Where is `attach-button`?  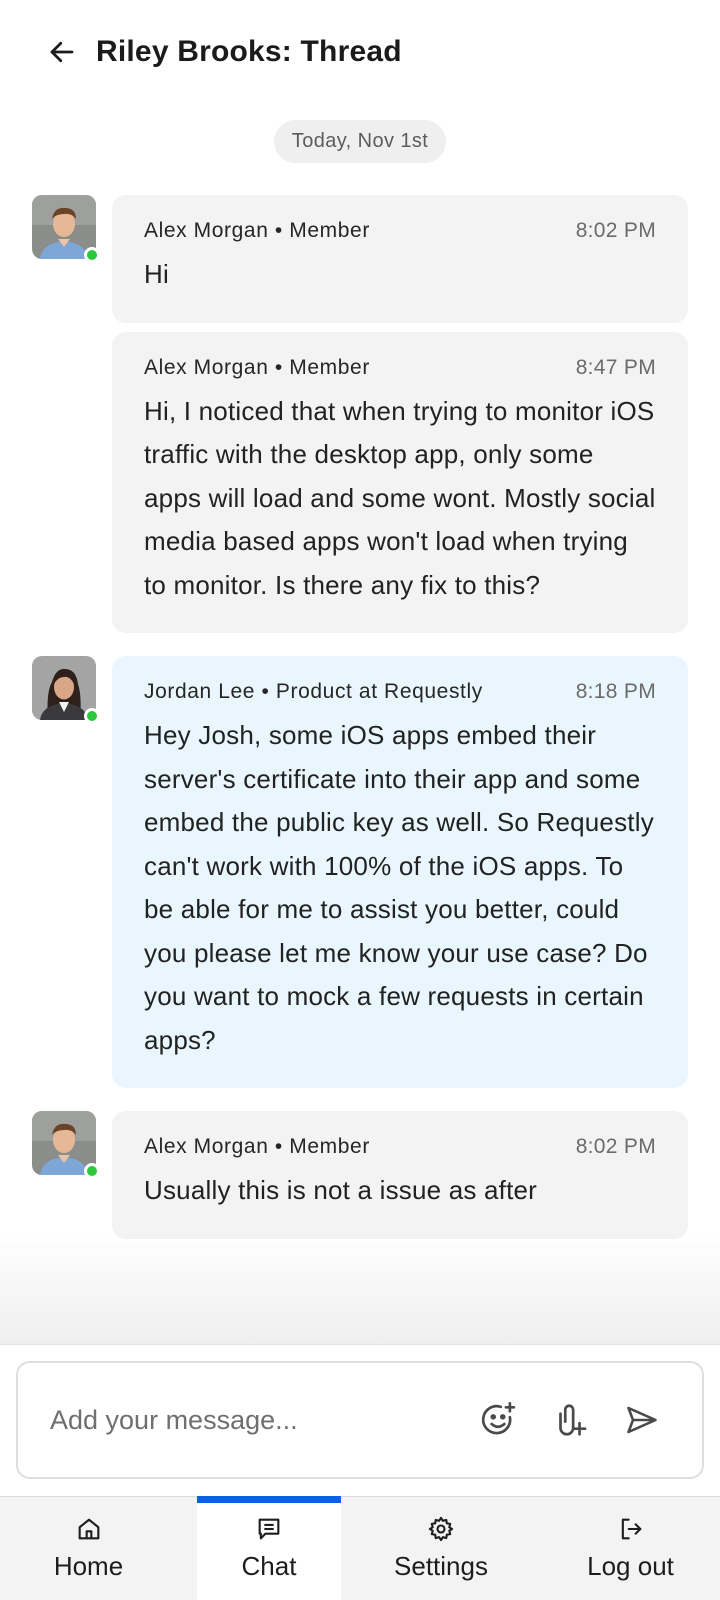
attach-button is located at coordinates (570, 1420).